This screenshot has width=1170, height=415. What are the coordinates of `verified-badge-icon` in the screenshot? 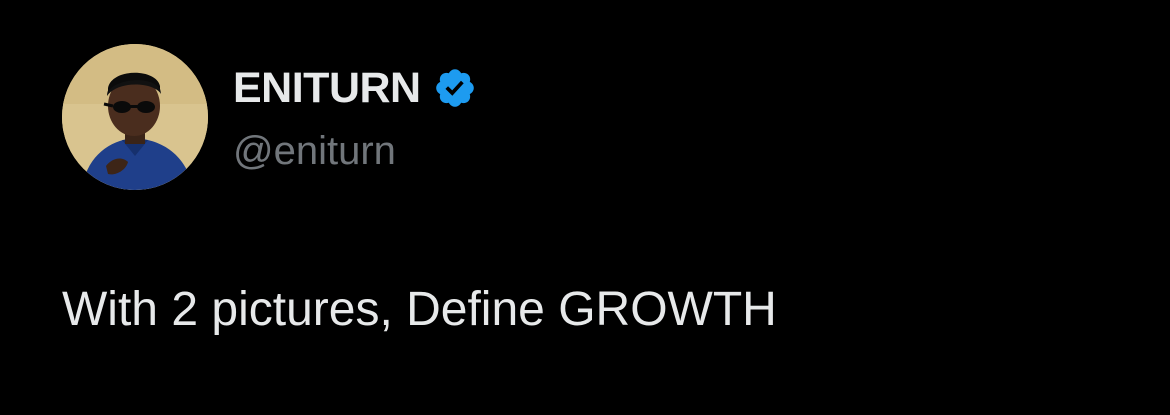 It's located at (455, 88).